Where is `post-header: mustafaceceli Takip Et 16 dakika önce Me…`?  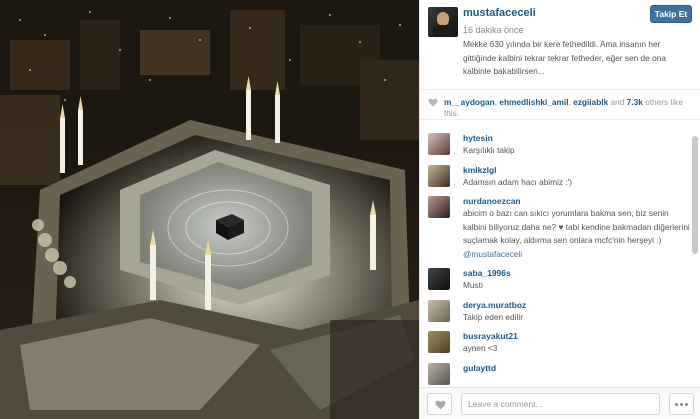
post-header: mustafaceceli Takip Et 16 dakika önce Me… is located at coordinates (560, 45).